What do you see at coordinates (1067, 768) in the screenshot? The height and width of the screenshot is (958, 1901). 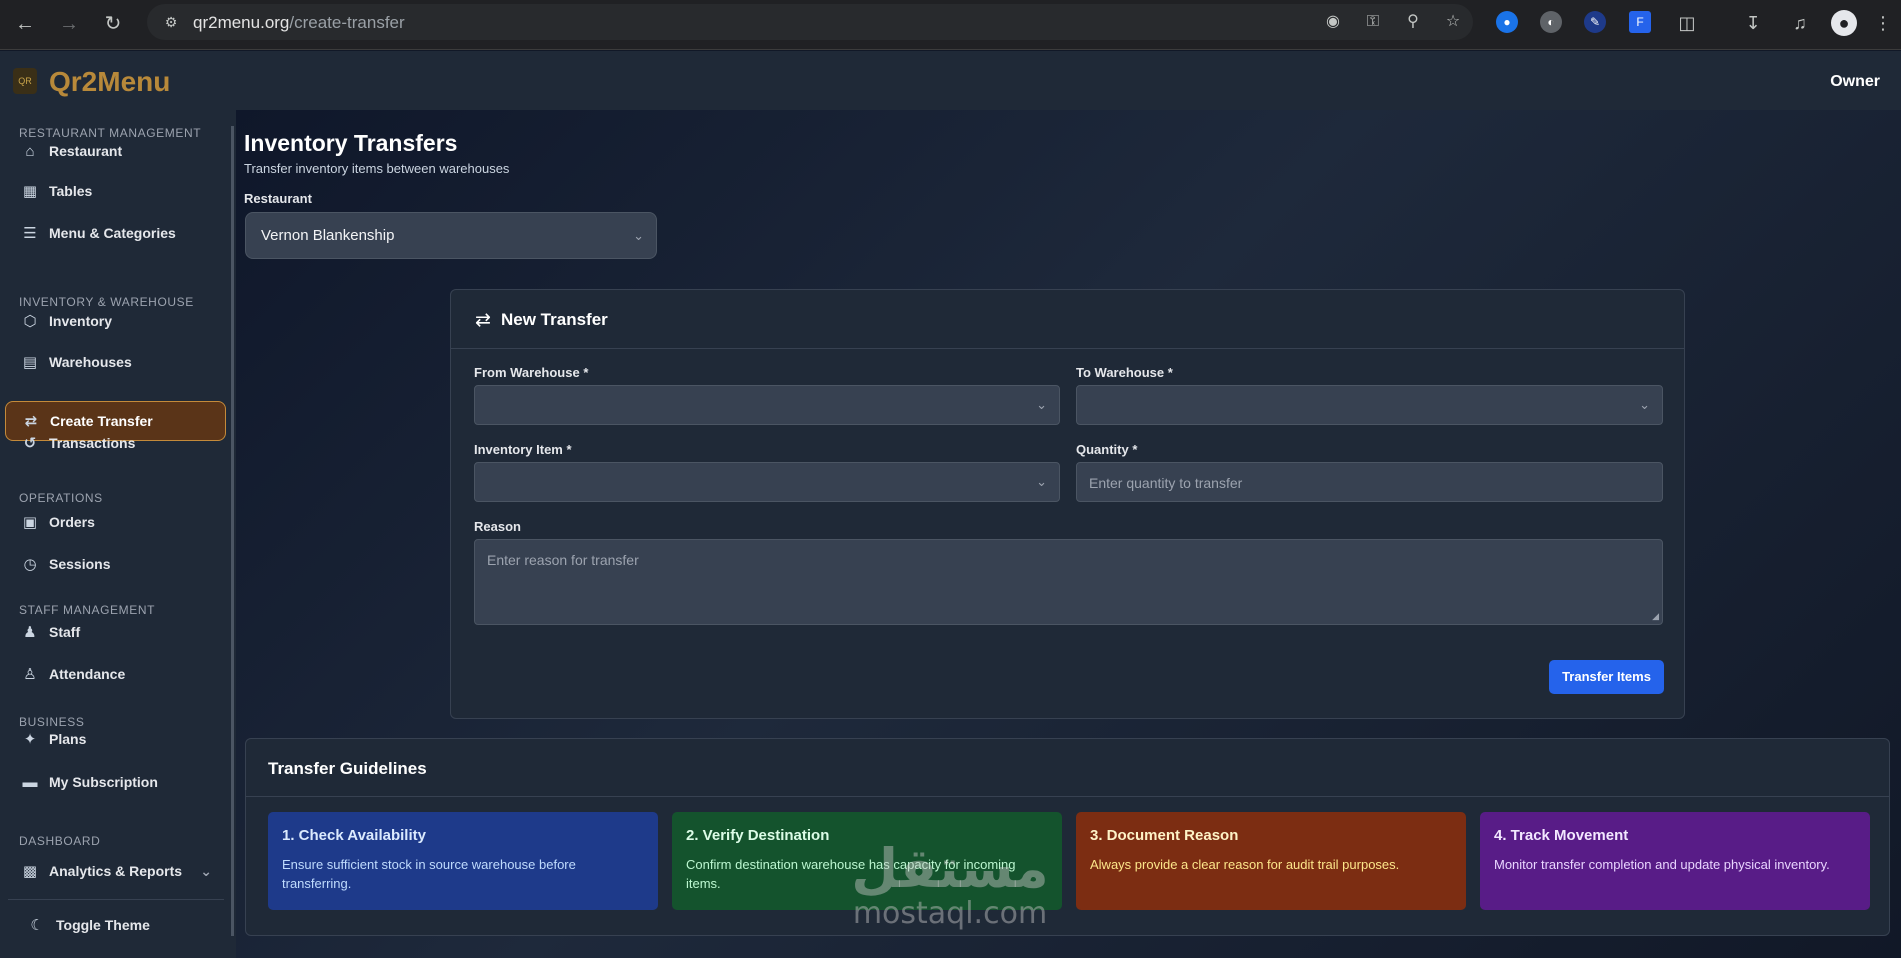 I see `guidelines-header: Transfer Guidelines` at bounding box center [1067, 768].